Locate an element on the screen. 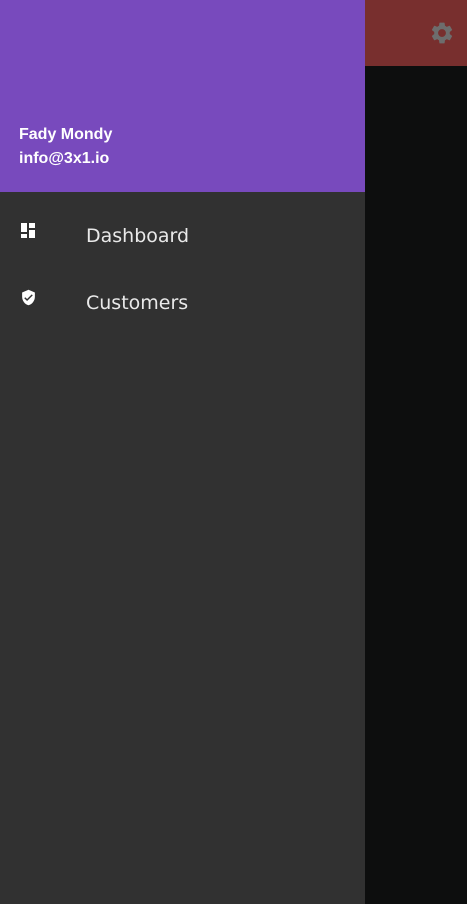  account-email: info@3x1.io is located at coordinates (64, 158).